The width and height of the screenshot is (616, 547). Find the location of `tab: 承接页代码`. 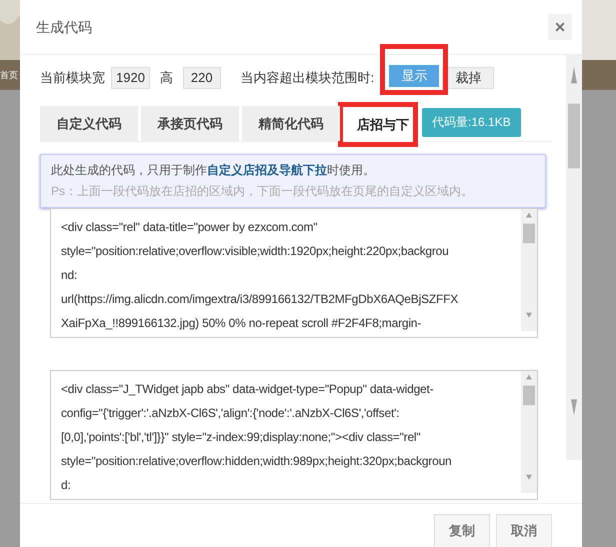

tab: 承接页代码 is located at coordinates (190, 123).